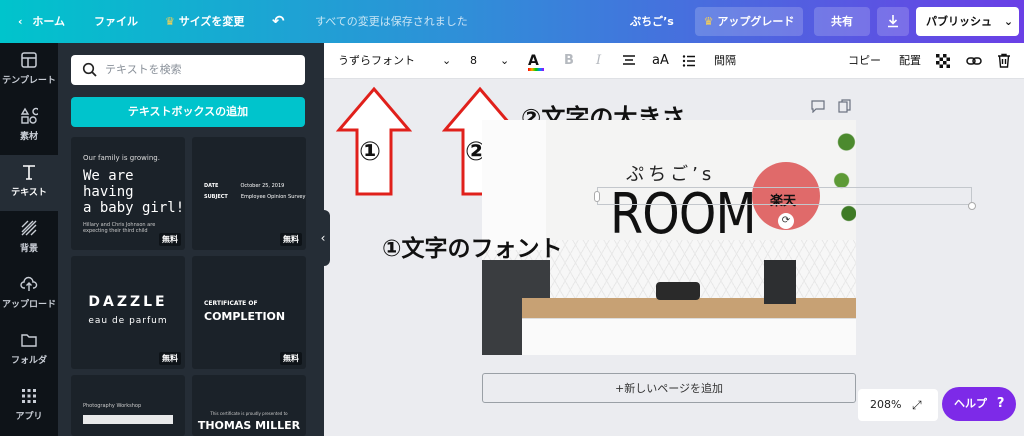 Image resolution: width=1024 pixels, height=436 pixels. What do you see at coordinates (569, 61) in the screenshot?
I see `bold-button: B` at bounding box center [569, 61].